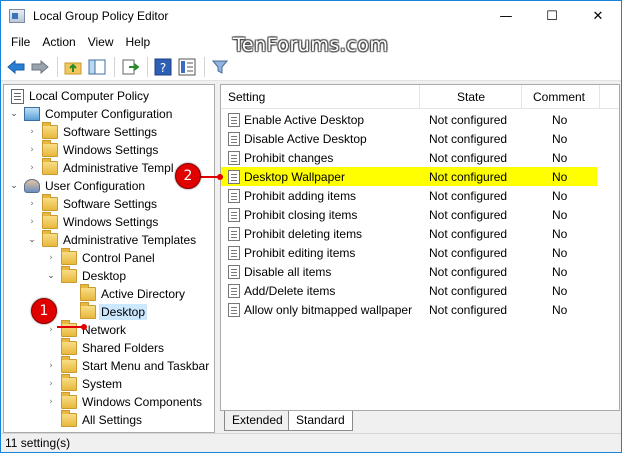  What do you see at coordinates (320, 421) in the screenshot?
I see `tab-standard: Standard` at bounding box center [320, 421].